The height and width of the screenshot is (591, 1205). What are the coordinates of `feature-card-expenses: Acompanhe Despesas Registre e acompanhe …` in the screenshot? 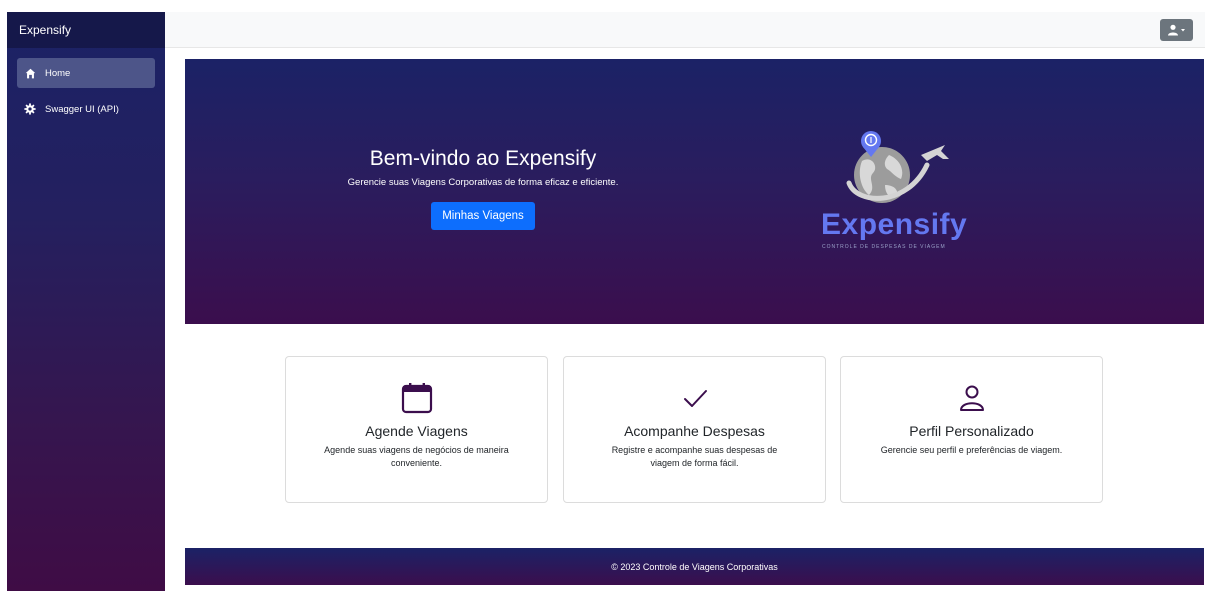 It's located at (694, 429).